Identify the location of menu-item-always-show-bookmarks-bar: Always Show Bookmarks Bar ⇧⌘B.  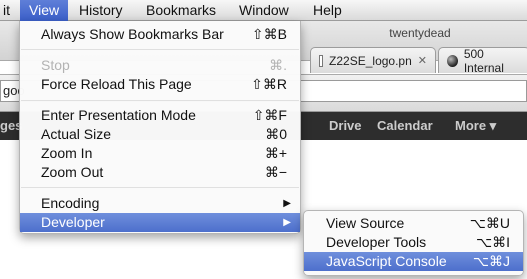
(160, 34).